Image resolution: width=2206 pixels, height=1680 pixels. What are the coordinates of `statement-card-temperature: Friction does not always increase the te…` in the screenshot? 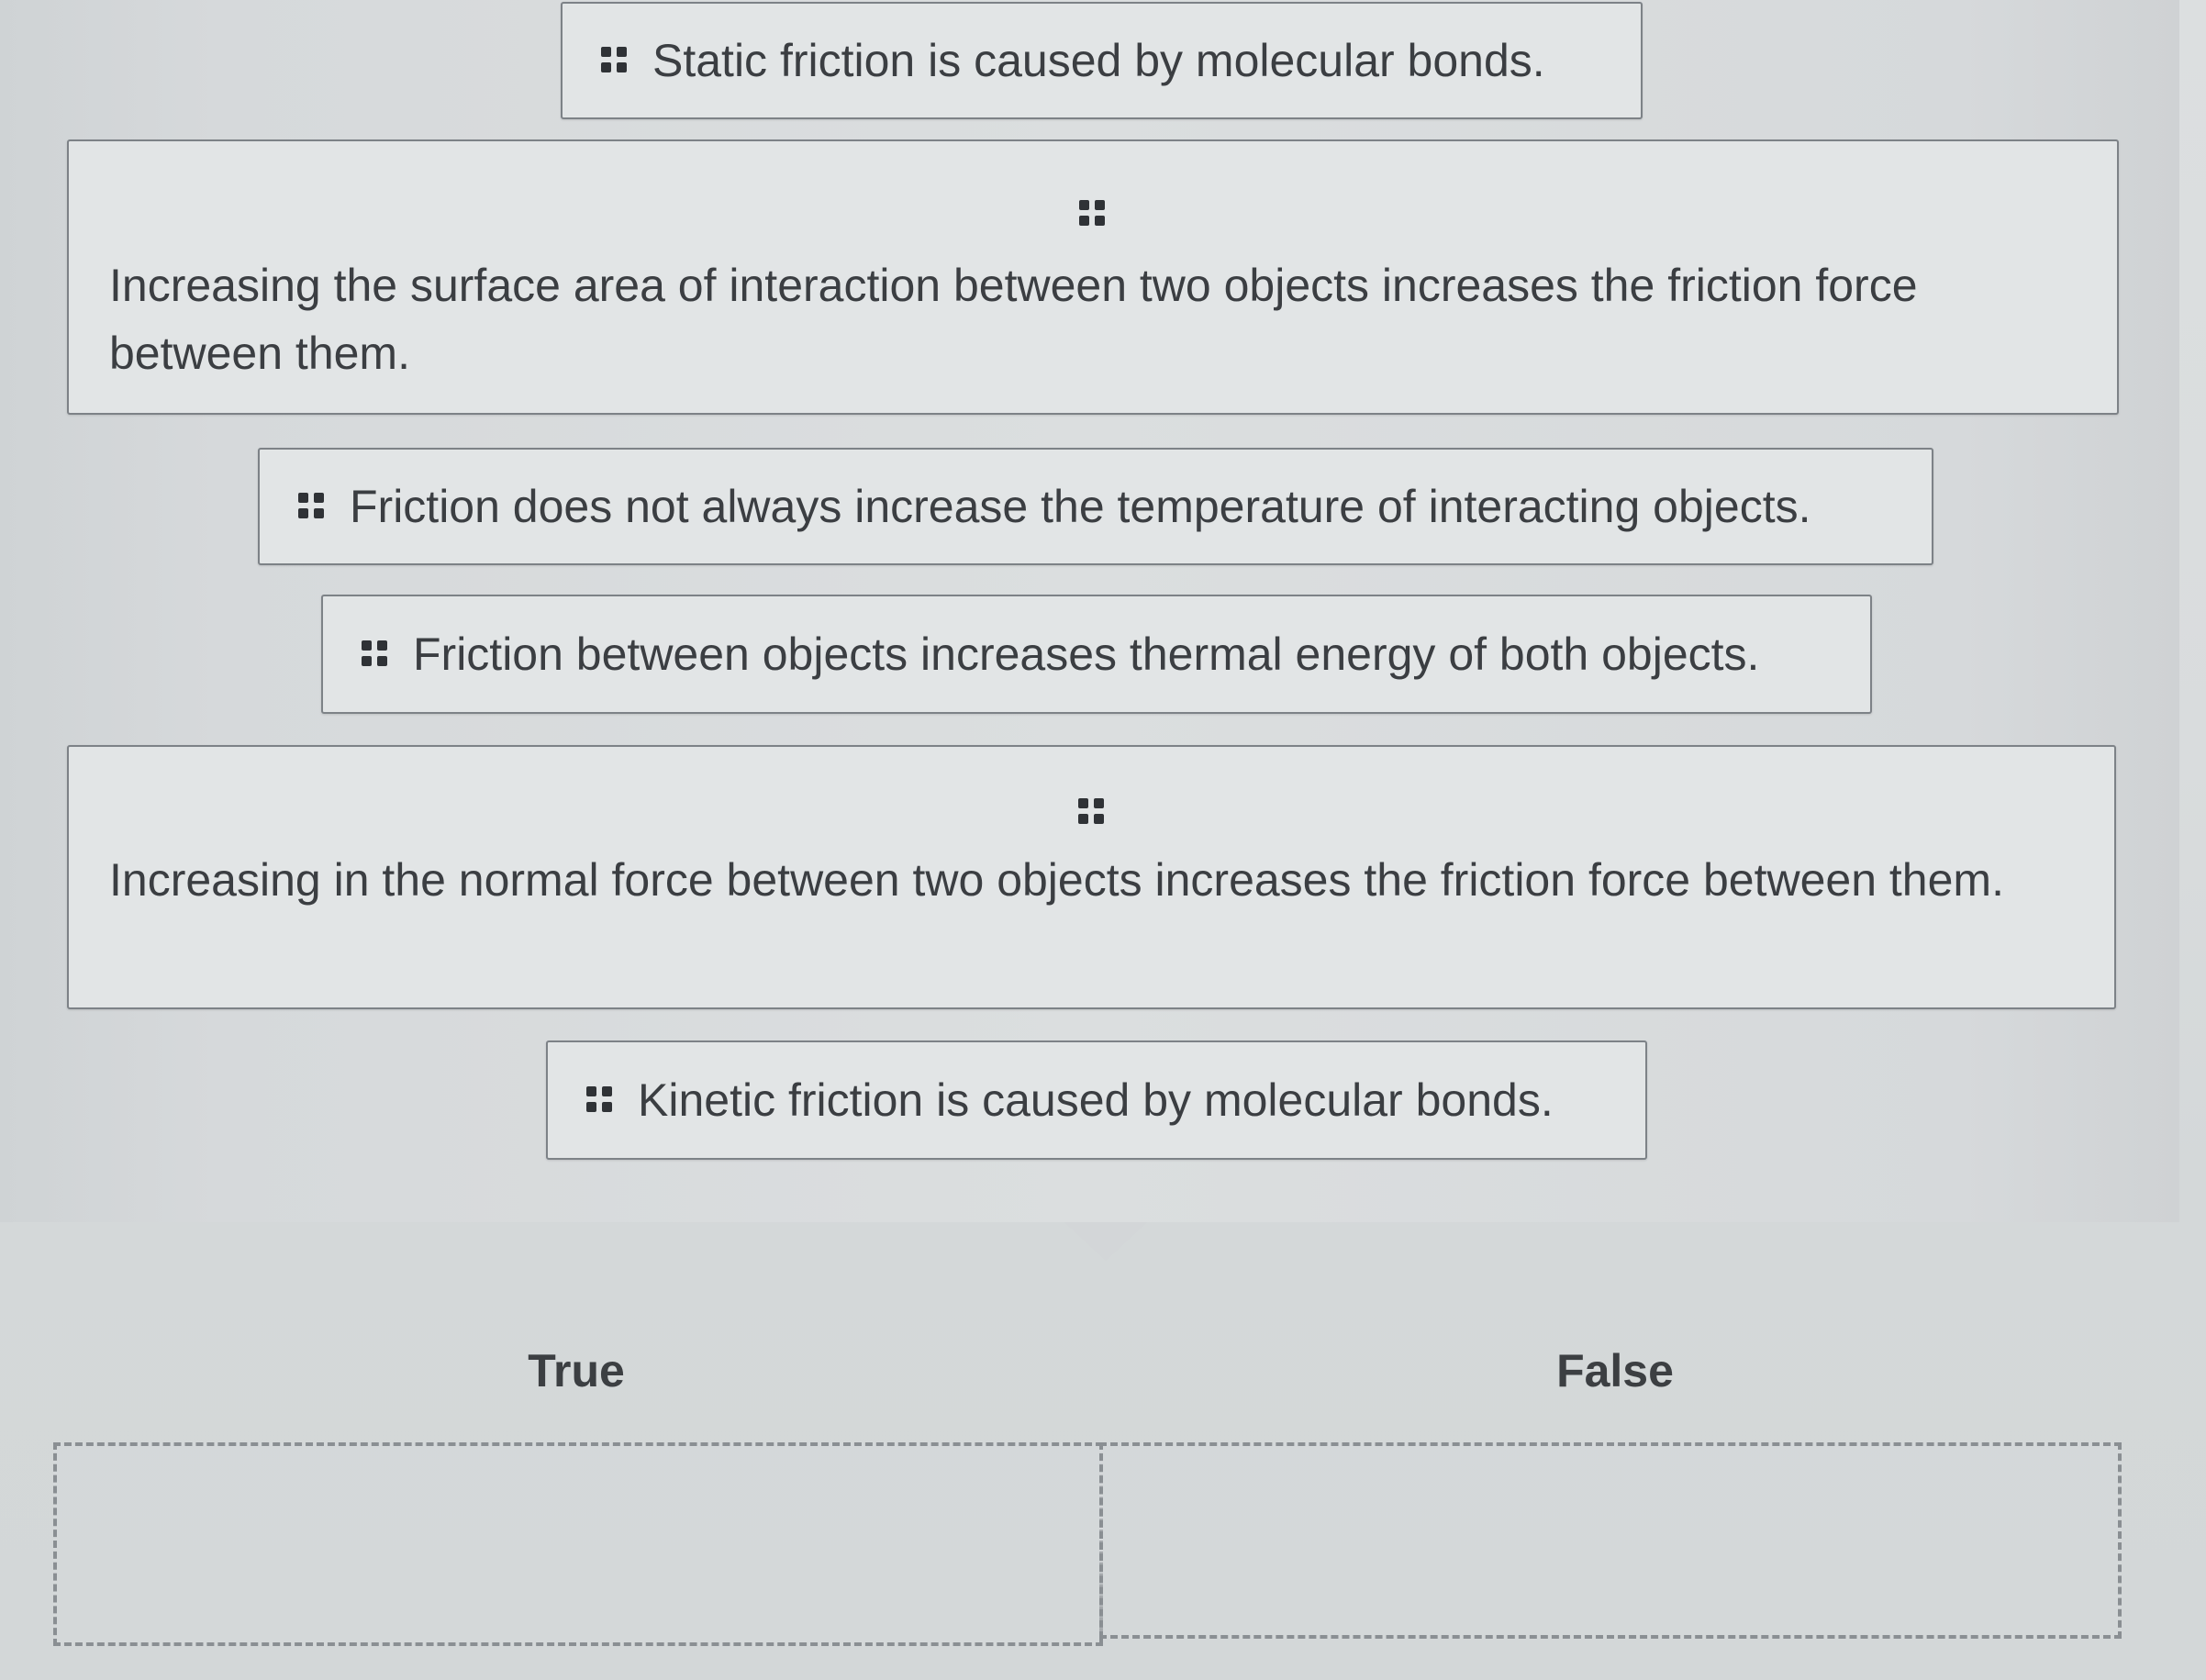 It's located at (1095, 506).